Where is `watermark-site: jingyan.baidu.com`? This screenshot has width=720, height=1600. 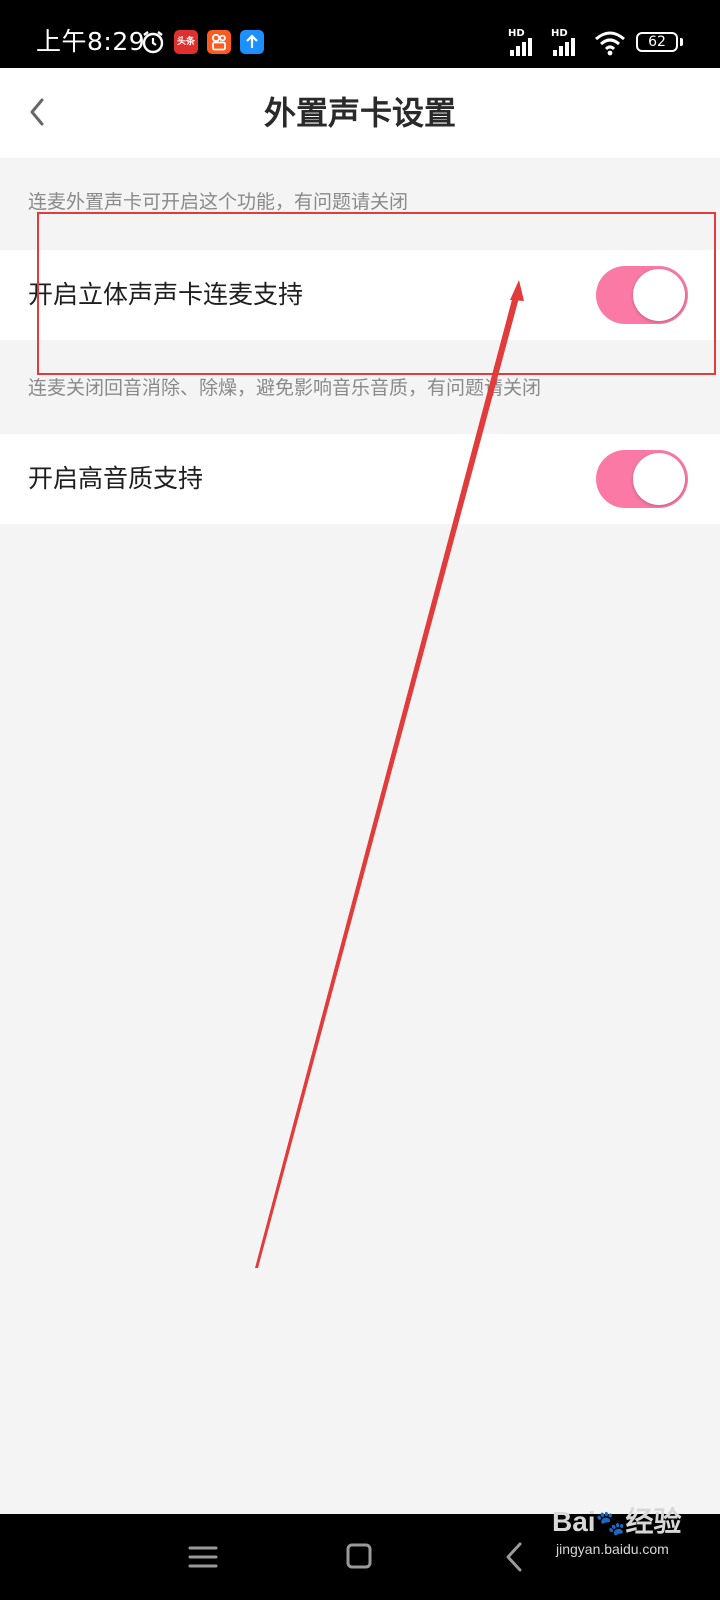 watermark-site: jingyan.baidu.com is located at coordinates (612, 1549).